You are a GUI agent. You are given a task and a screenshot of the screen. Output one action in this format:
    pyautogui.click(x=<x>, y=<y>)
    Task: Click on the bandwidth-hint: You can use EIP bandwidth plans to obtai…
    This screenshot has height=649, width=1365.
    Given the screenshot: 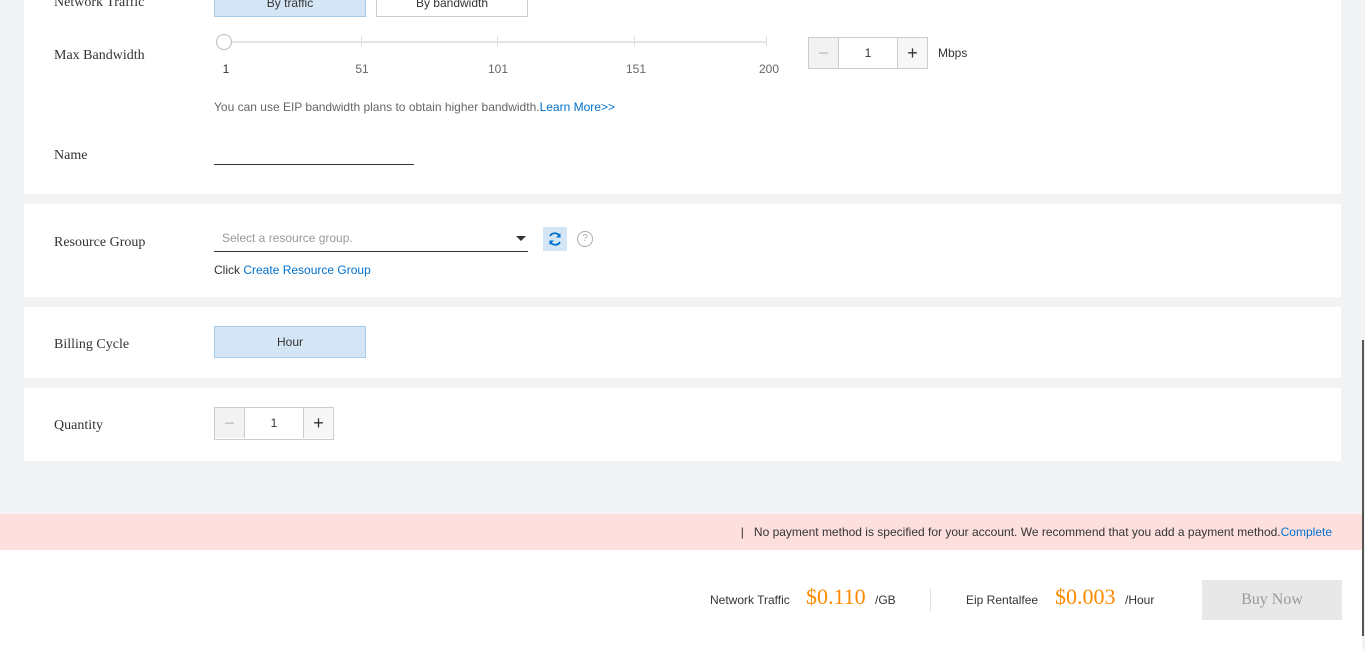 What is the action you would take?
    pyautogui.click(x=414, y=107)
    